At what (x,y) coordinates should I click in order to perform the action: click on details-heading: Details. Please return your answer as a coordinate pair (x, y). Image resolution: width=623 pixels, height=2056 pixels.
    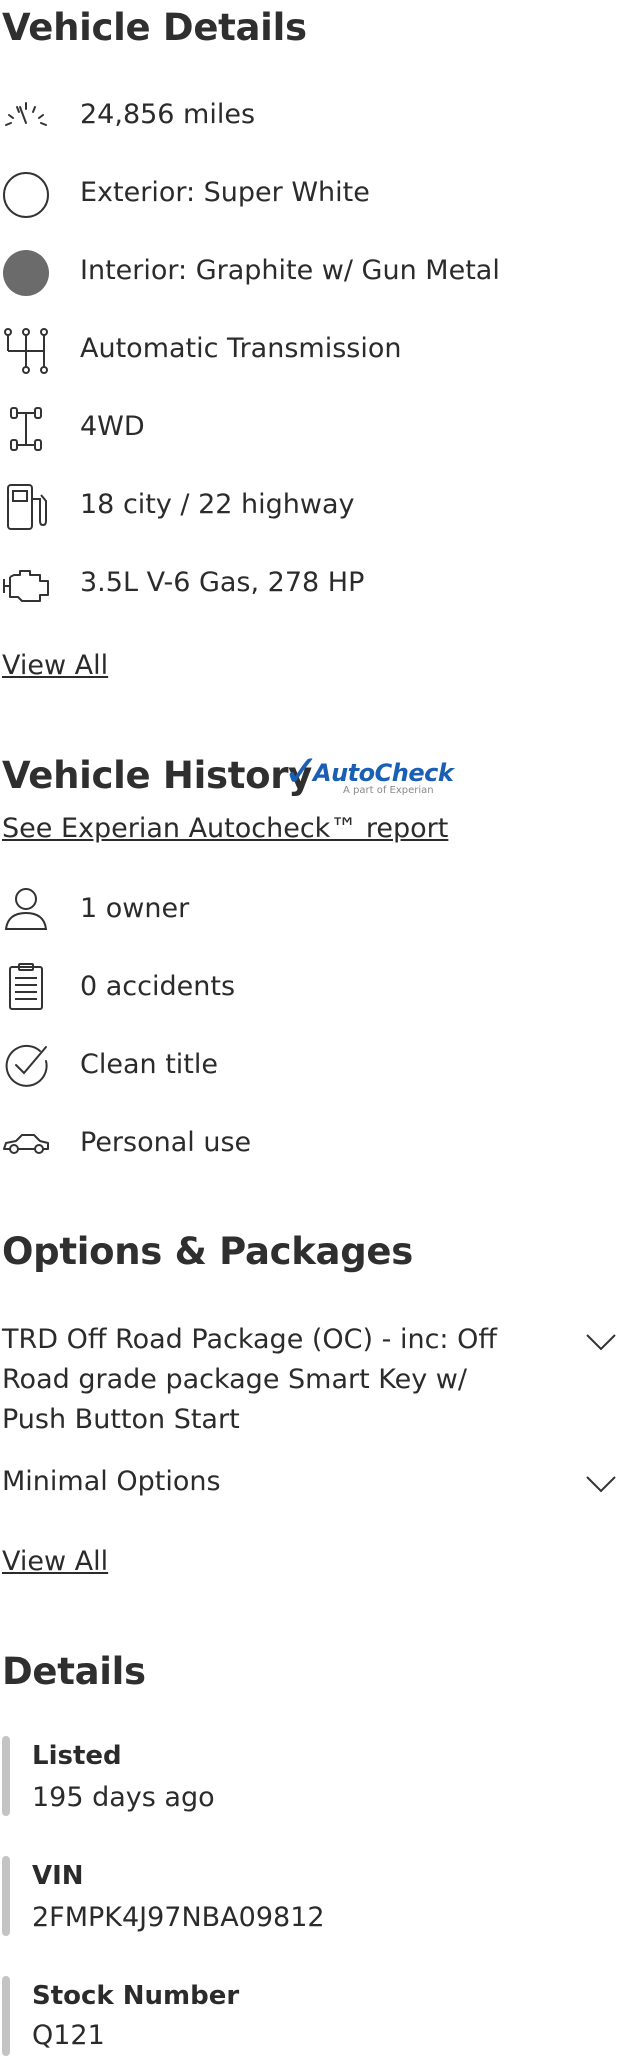
    Looking at the image, I should click on (74, 1671).